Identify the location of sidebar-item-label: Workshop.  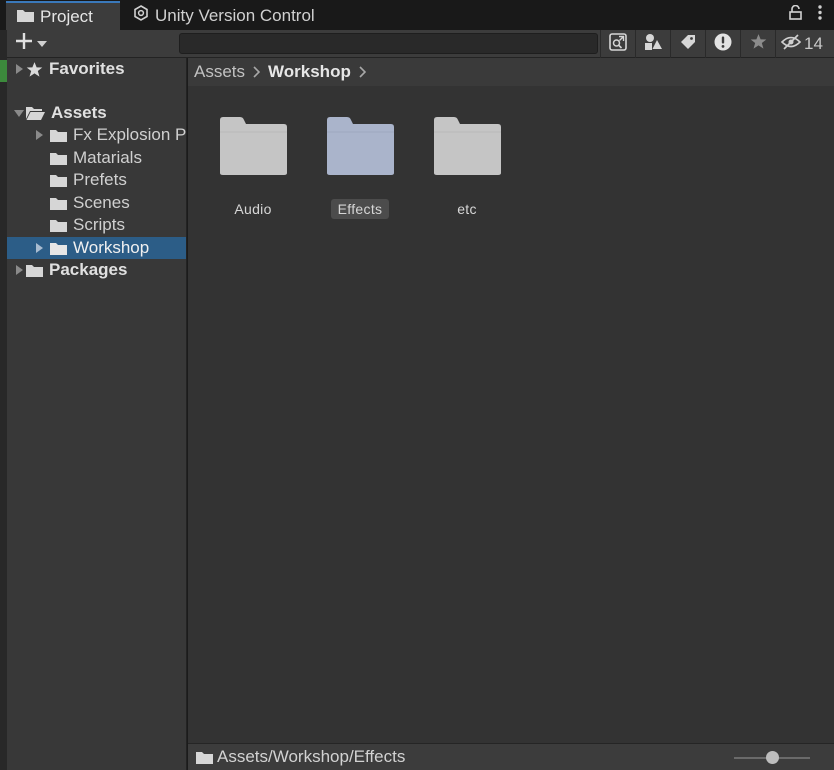
(111, 247).